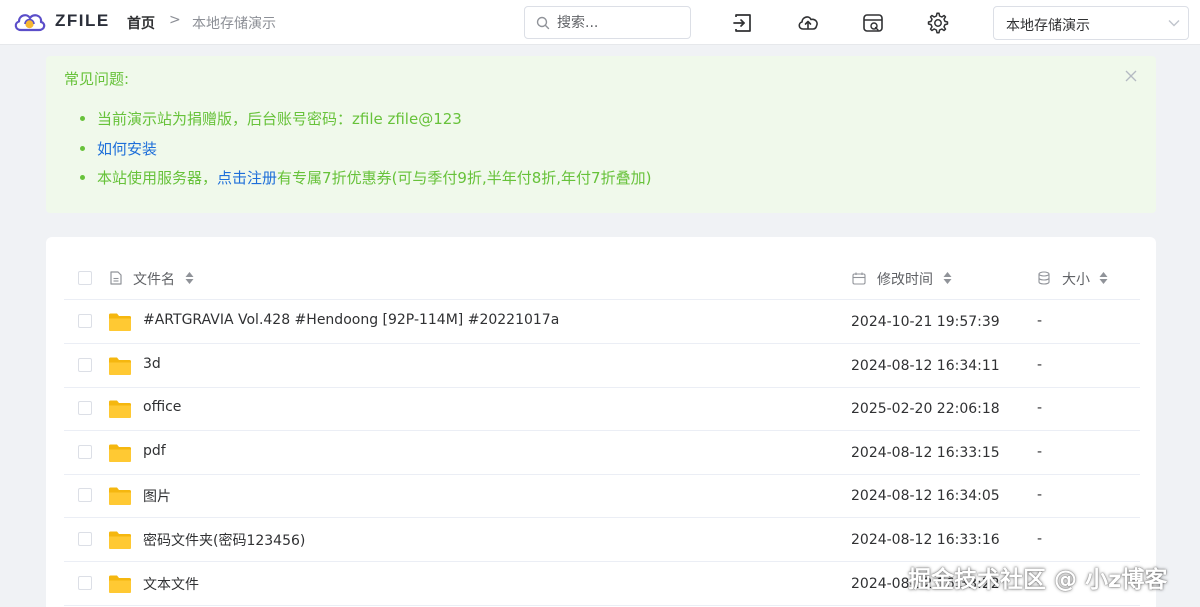 This screenshot has width=1200, height=607. What do you see at coordinates (1091, 23) in the screenshot?
I see `storage-select: 本地存储演示` at bounding box center [1091, 23].